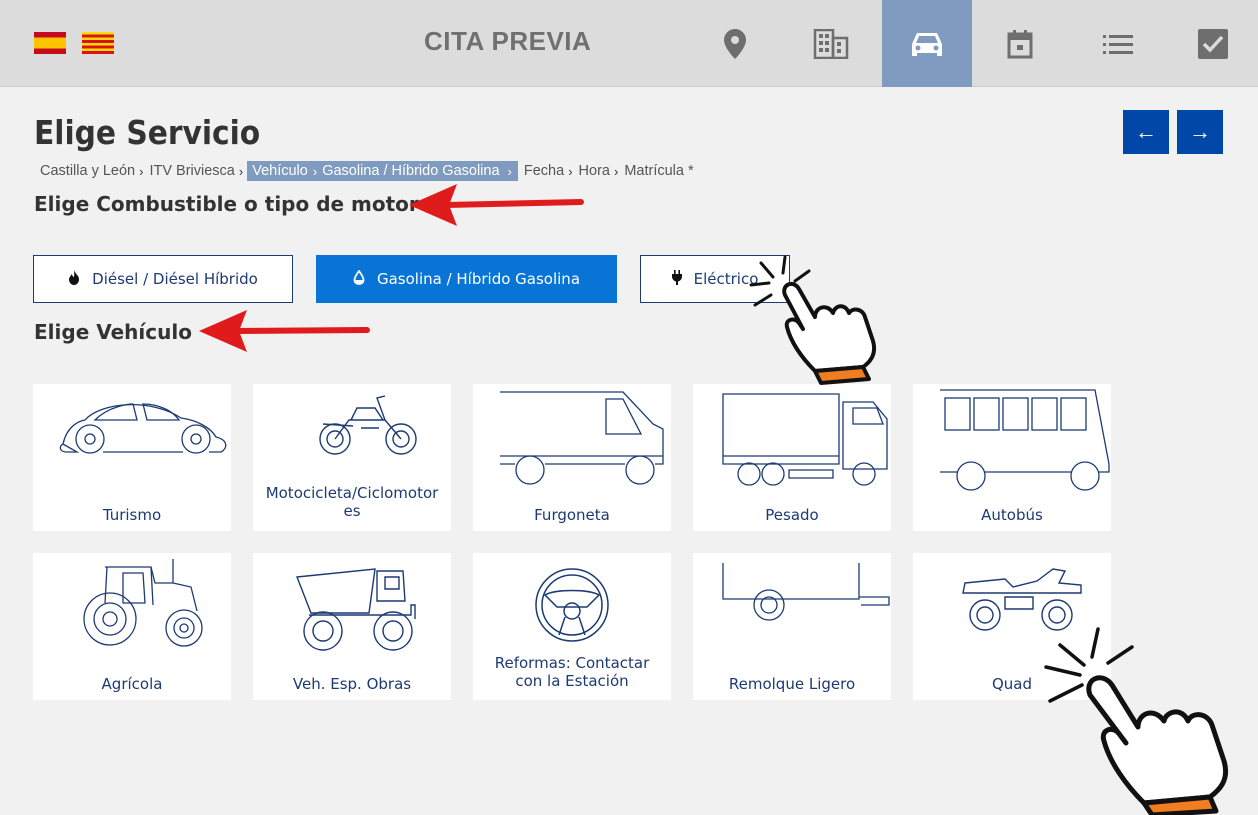 This screenshot has height=815, width=1258. Describe the element at coordinates (572, 626) in the screenshot. I see `vehicle-card-reformas: Reformas: Contactar con la Estación` at that location.